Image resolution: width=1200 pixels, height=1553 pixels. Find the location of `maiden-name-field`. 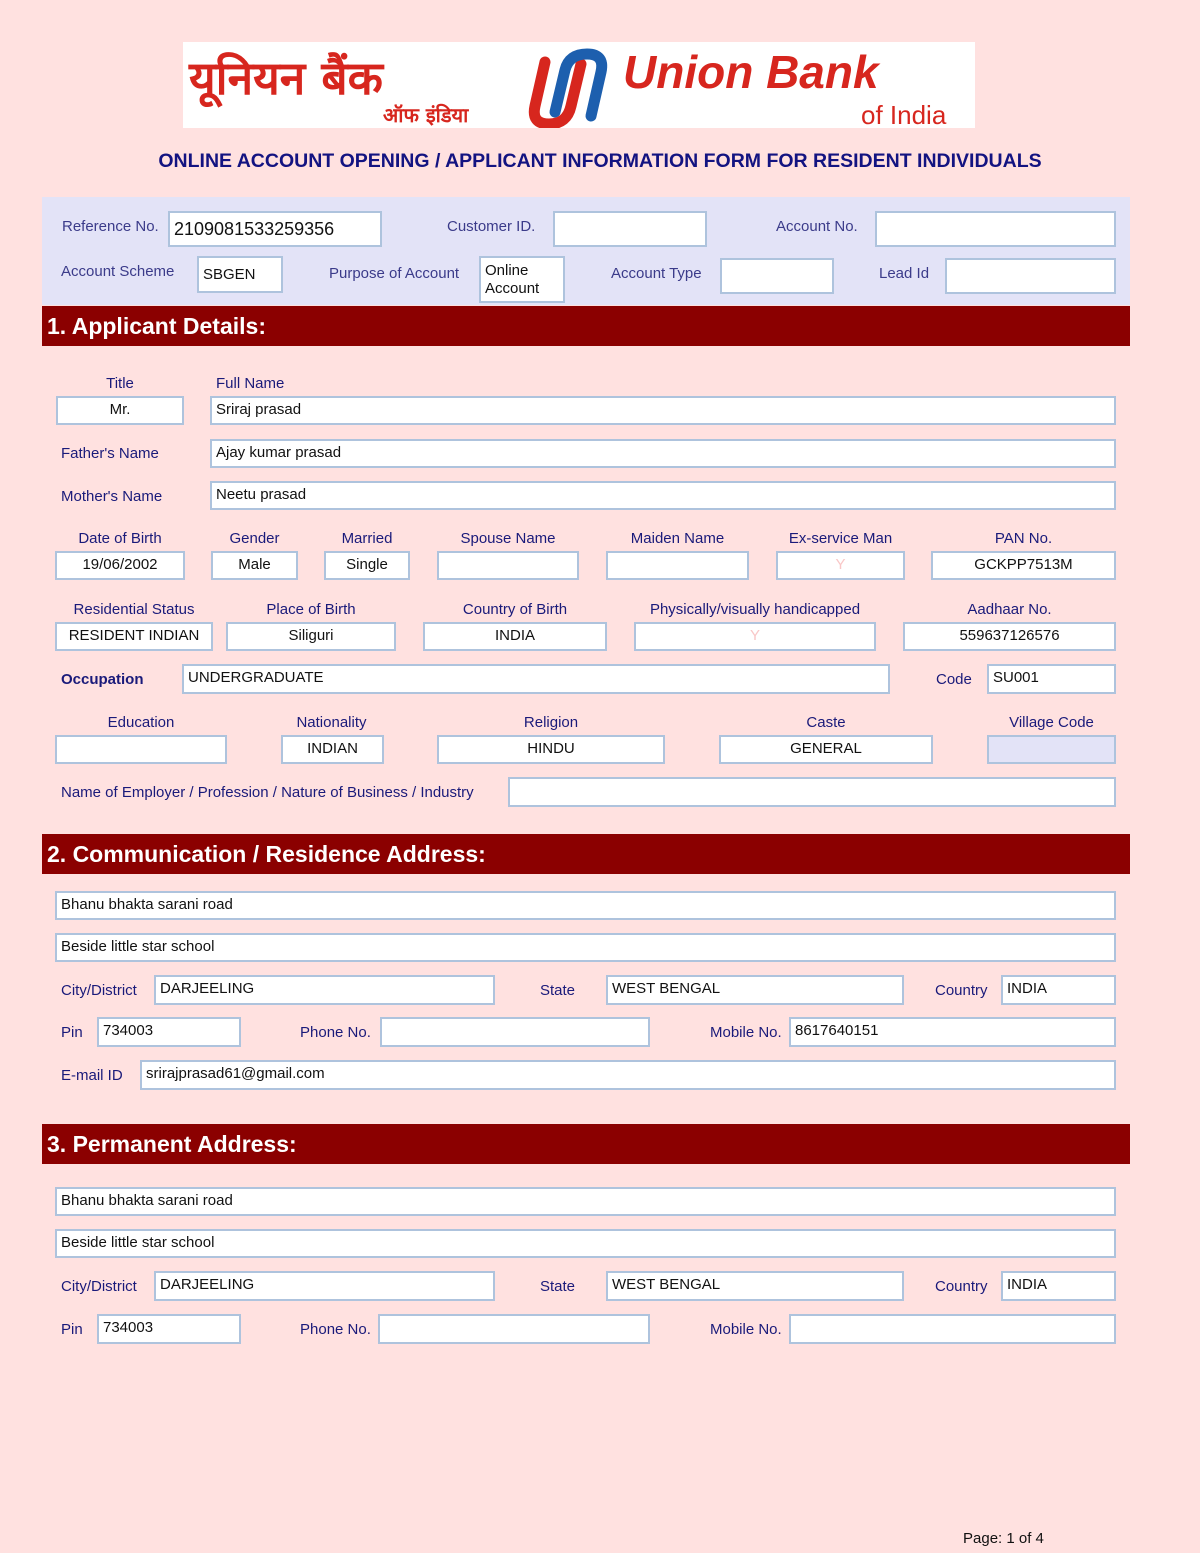

maiden-name-field is located at coordinates (677, 565).